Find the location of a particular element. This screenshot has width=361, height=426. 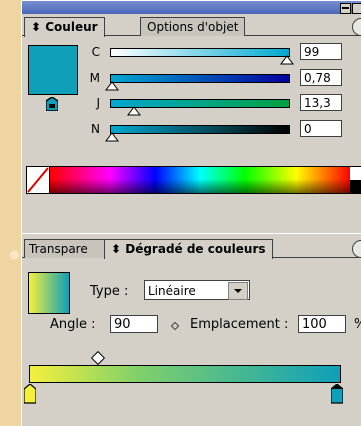

close-button is located at coordinates (356, 8).